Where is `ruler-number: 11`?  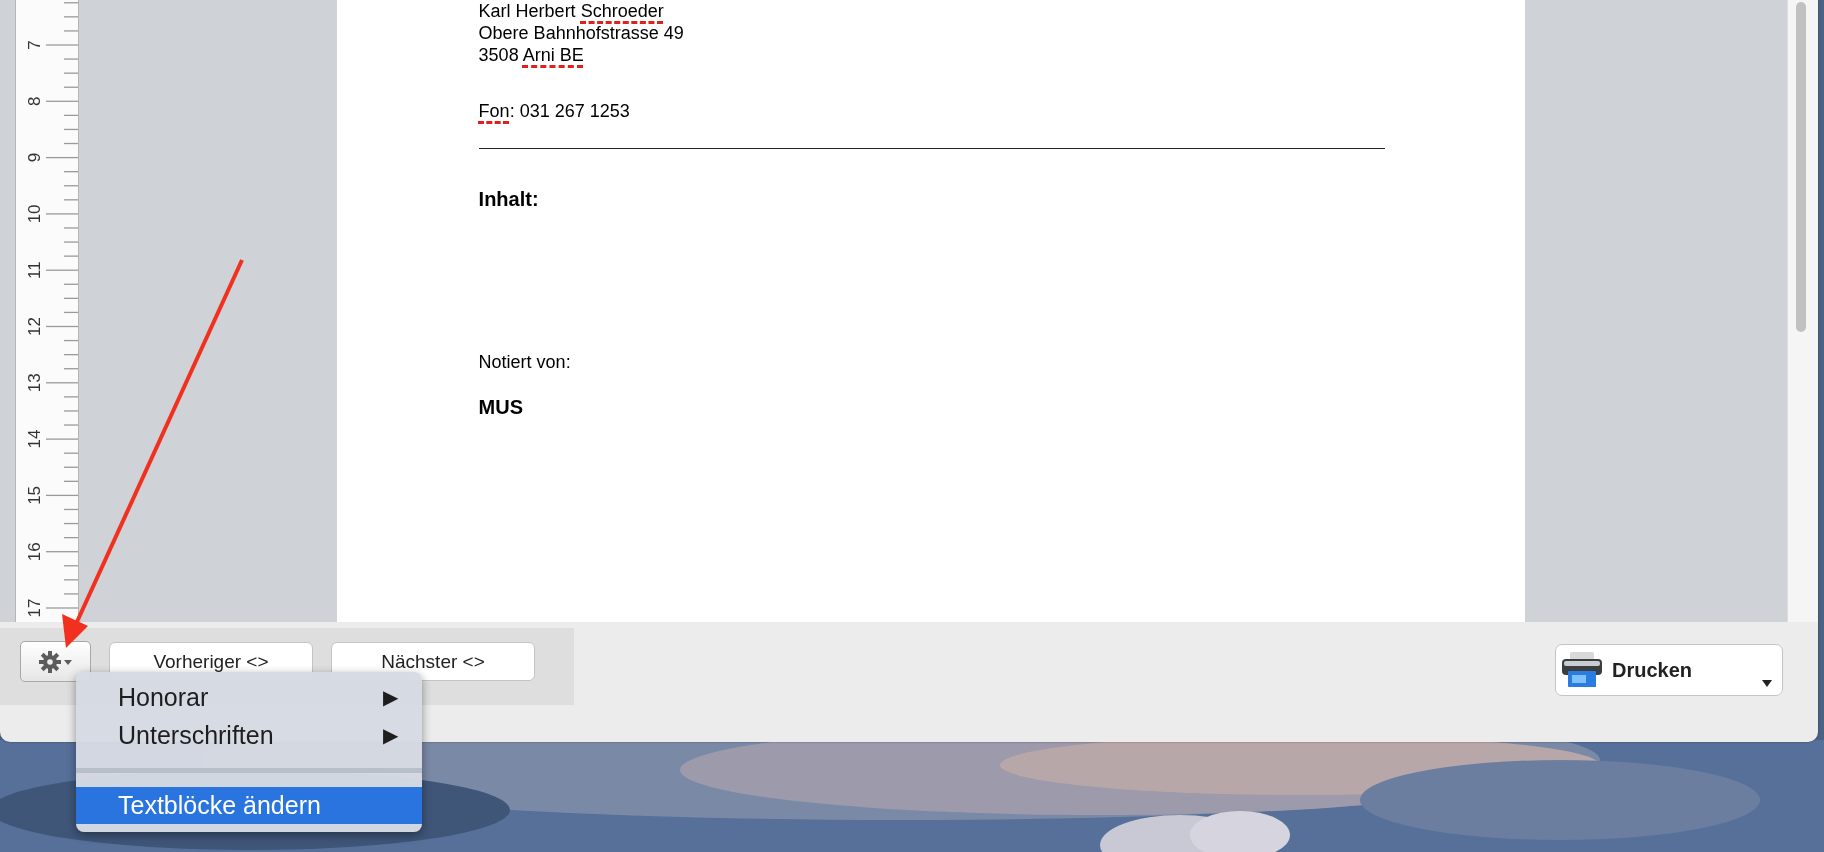
ruler-number: 11 is located at coordinates (34, 270).